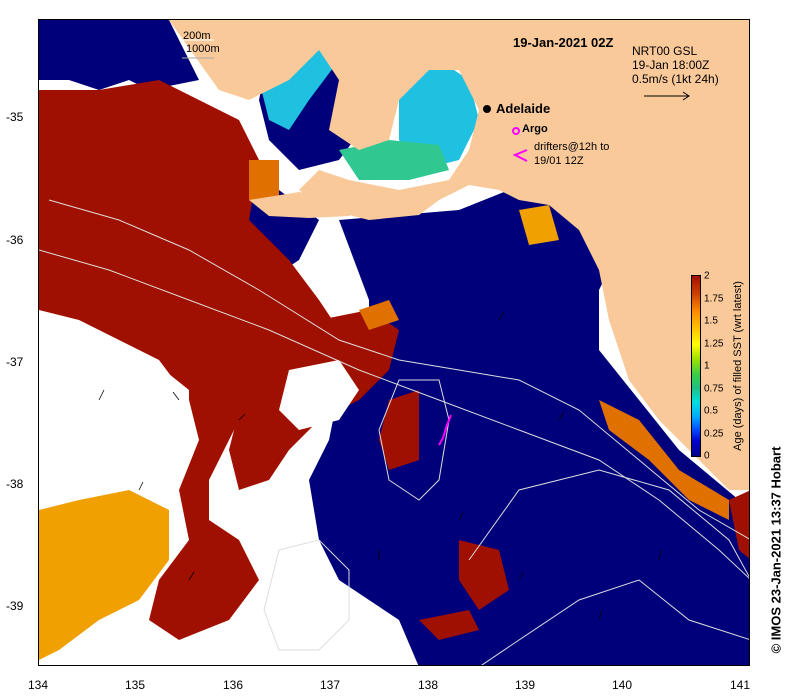  I want to click on y-tick-label: -39, so click(15, 606).